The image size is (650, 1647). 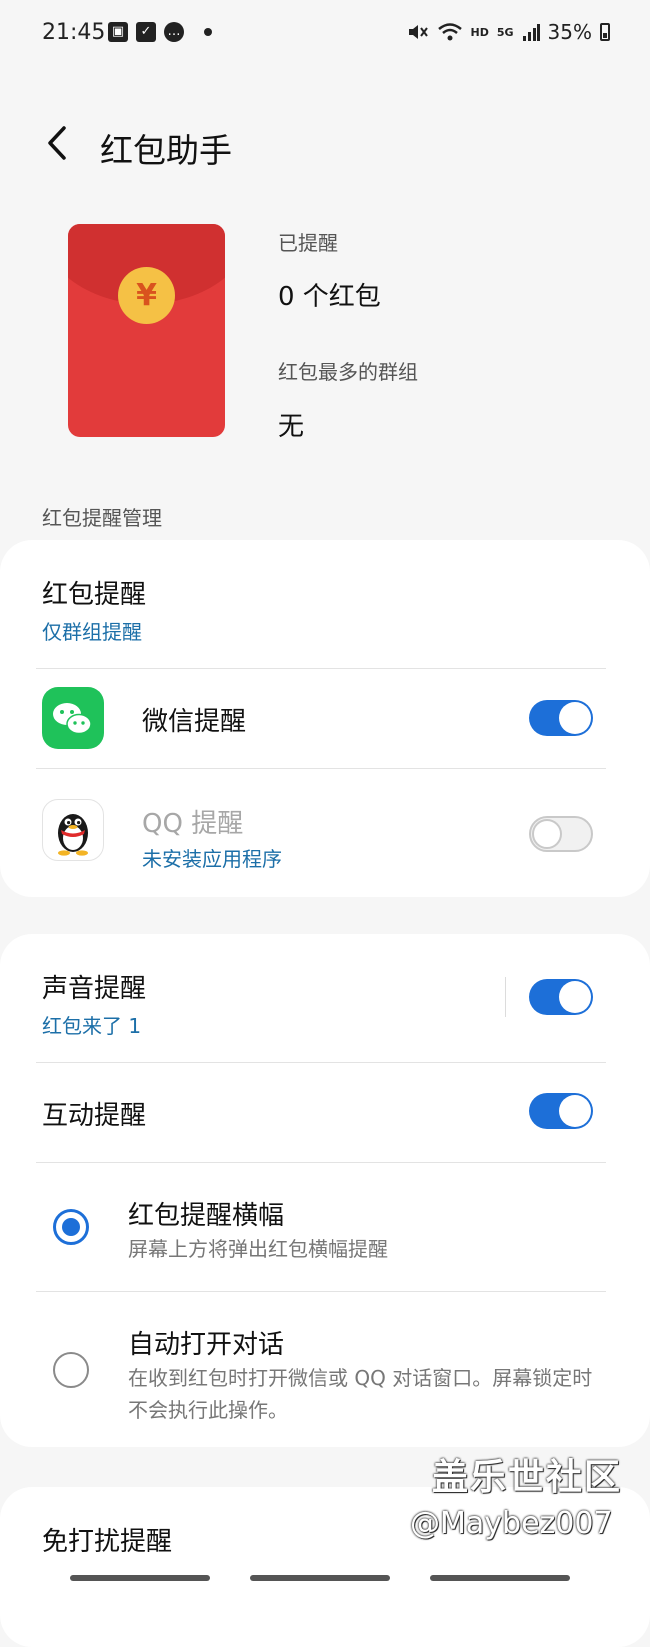 I want to click on qq-reminder-toggle, so click(x=561, y=834).